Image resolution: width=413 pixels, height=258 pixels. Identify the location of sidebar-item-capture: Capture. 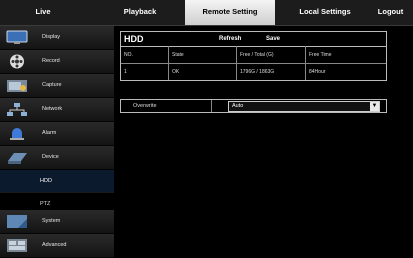
(57, 86).